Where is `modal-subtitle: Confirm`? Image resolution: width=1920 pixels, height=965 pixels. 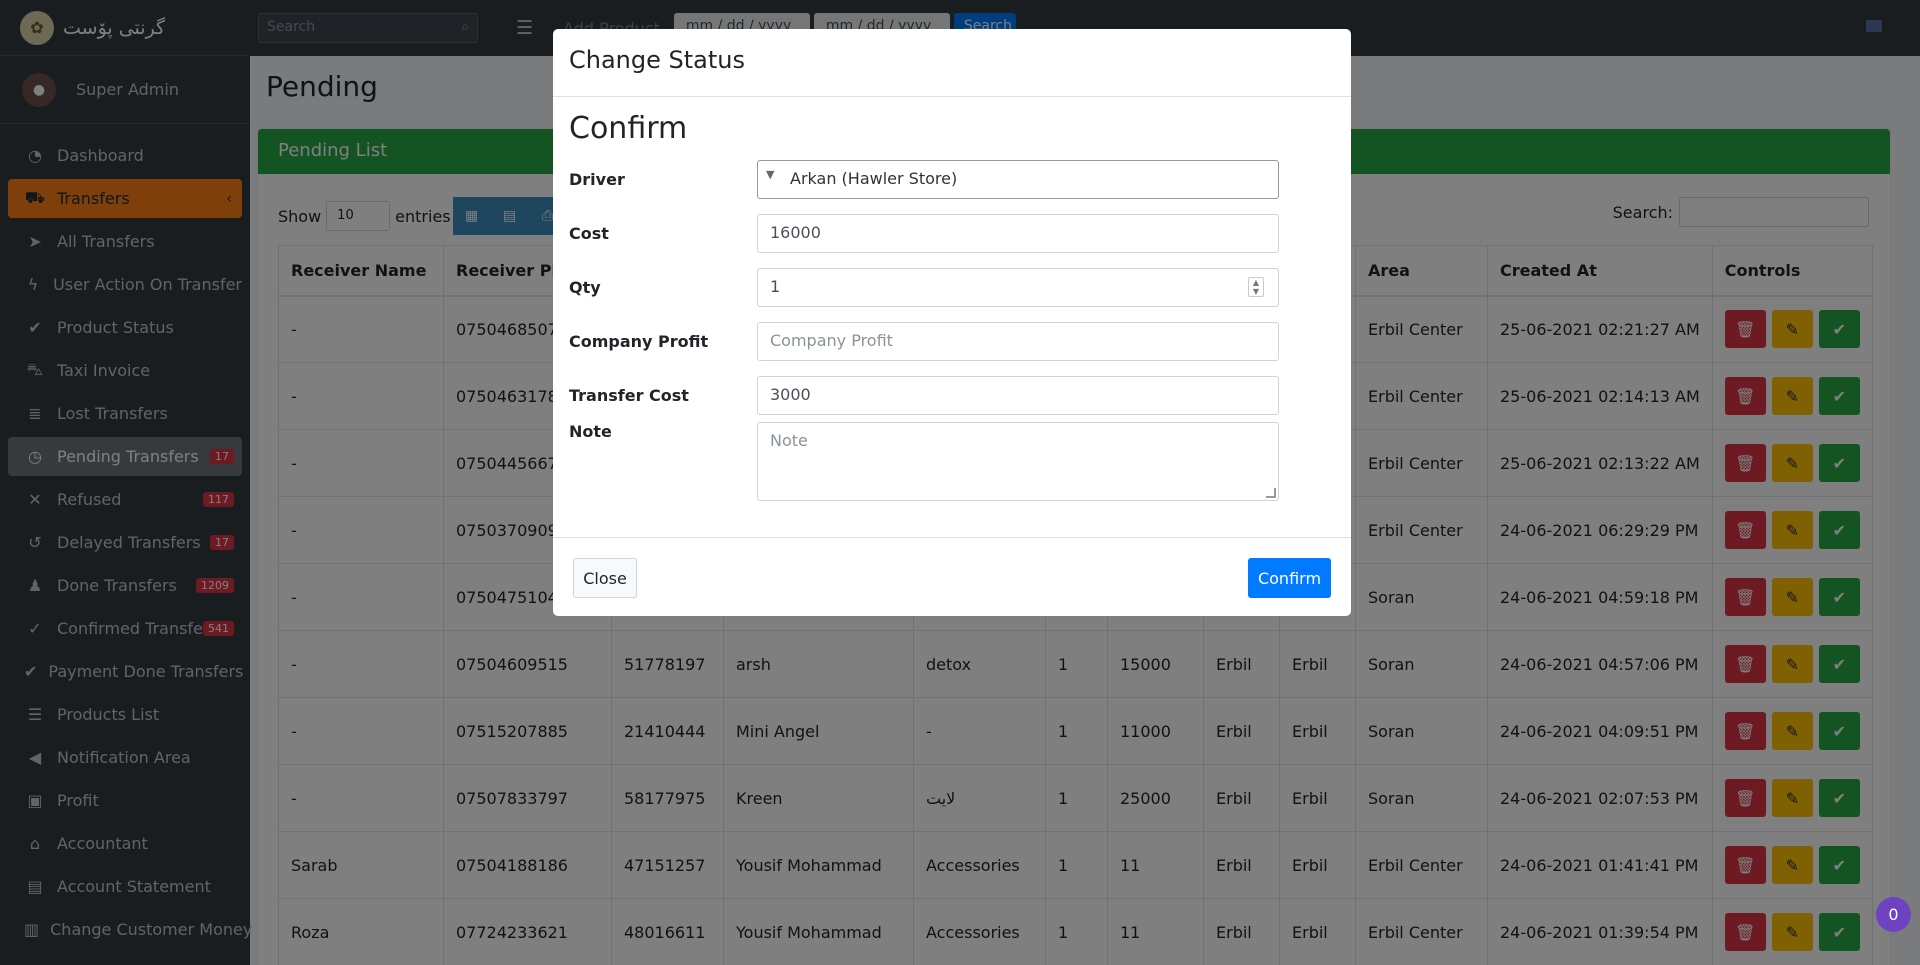 modal-subtitle: Confirm is located at coordinates (628, 128).